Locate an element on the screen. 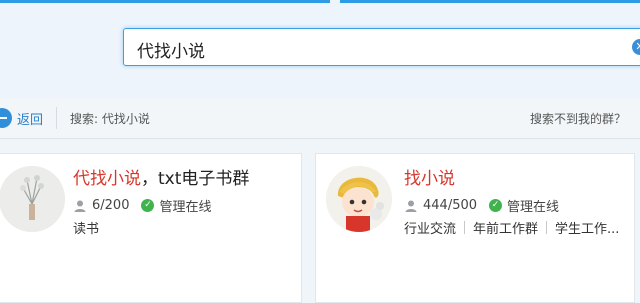 The image size is (640, 303). group-meta: 444/500 ✓ 管理在线 is located at coordinates (481, 205).